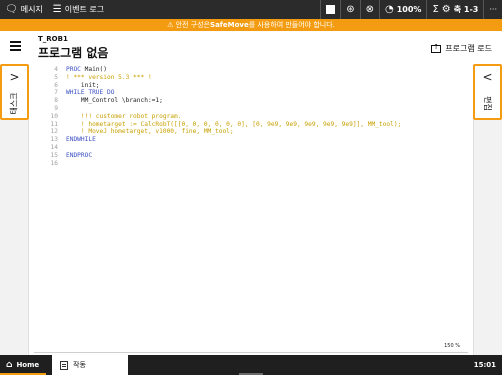  Describe the element at coordinates (487, 77) in the screenshot. I see `chevron-left-icon: <` at that location.